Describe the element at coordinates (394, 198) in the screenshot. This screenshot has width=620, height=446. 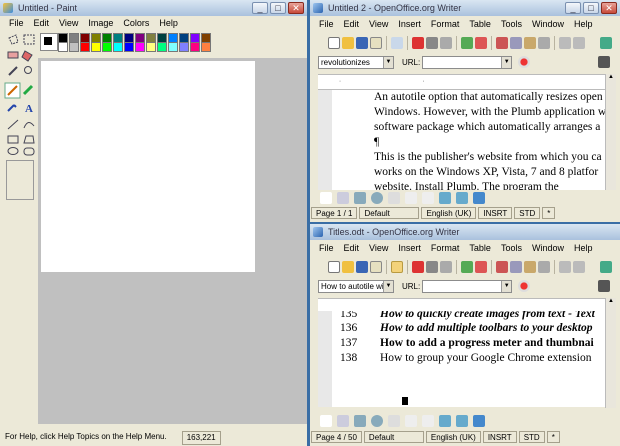
I see `freeform-icon` at that location.